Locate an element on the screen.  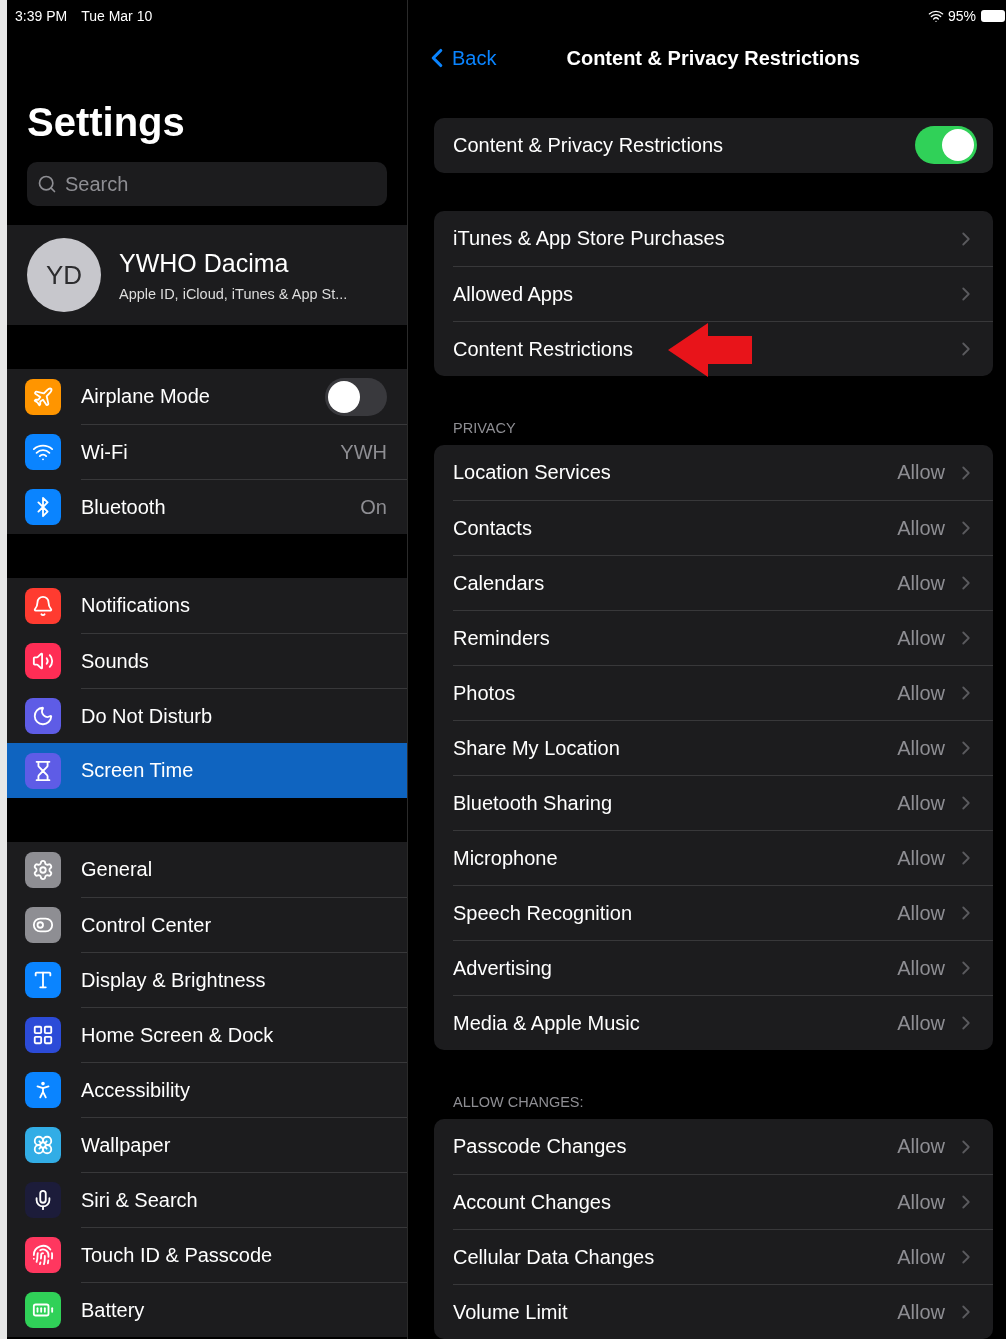
item-value: On is located at coordinates (373, 507).